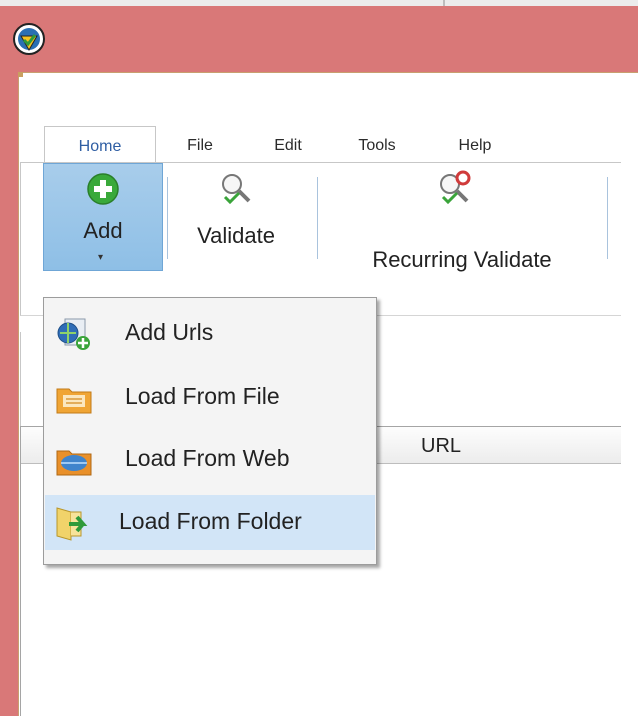 The width and height of the screenshot is (638, 716). What do you see at coordinates (103, 217) in the screenshot?
I see `add-button: Add ▾` at bounding box center [103, 217].